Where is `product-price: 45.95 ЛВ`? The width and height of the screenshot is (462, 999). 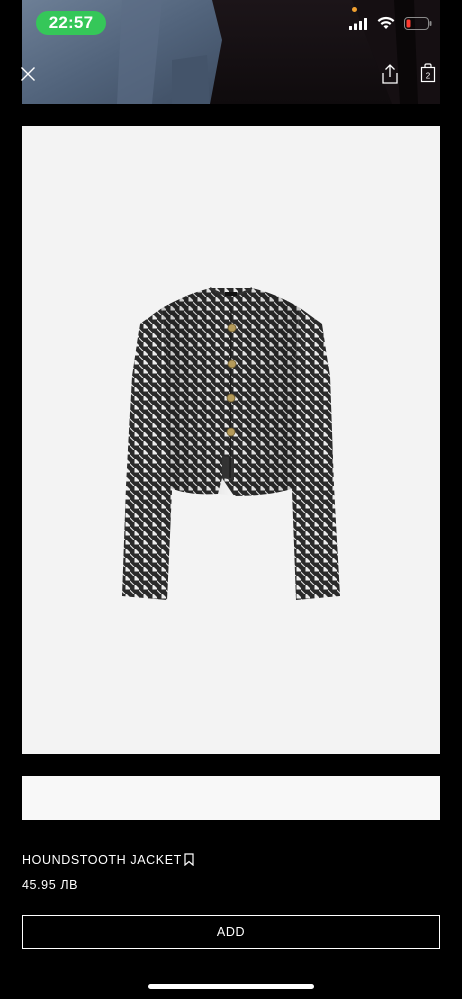 product-price: 45.95 ЛВ is located at coordinates (50, 885).